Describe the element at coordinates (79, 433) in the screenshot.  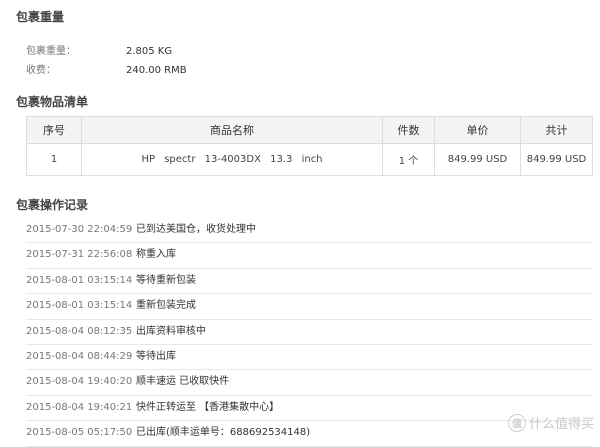
I see `log-time: 2015-08-05 05:17:50` at that location.